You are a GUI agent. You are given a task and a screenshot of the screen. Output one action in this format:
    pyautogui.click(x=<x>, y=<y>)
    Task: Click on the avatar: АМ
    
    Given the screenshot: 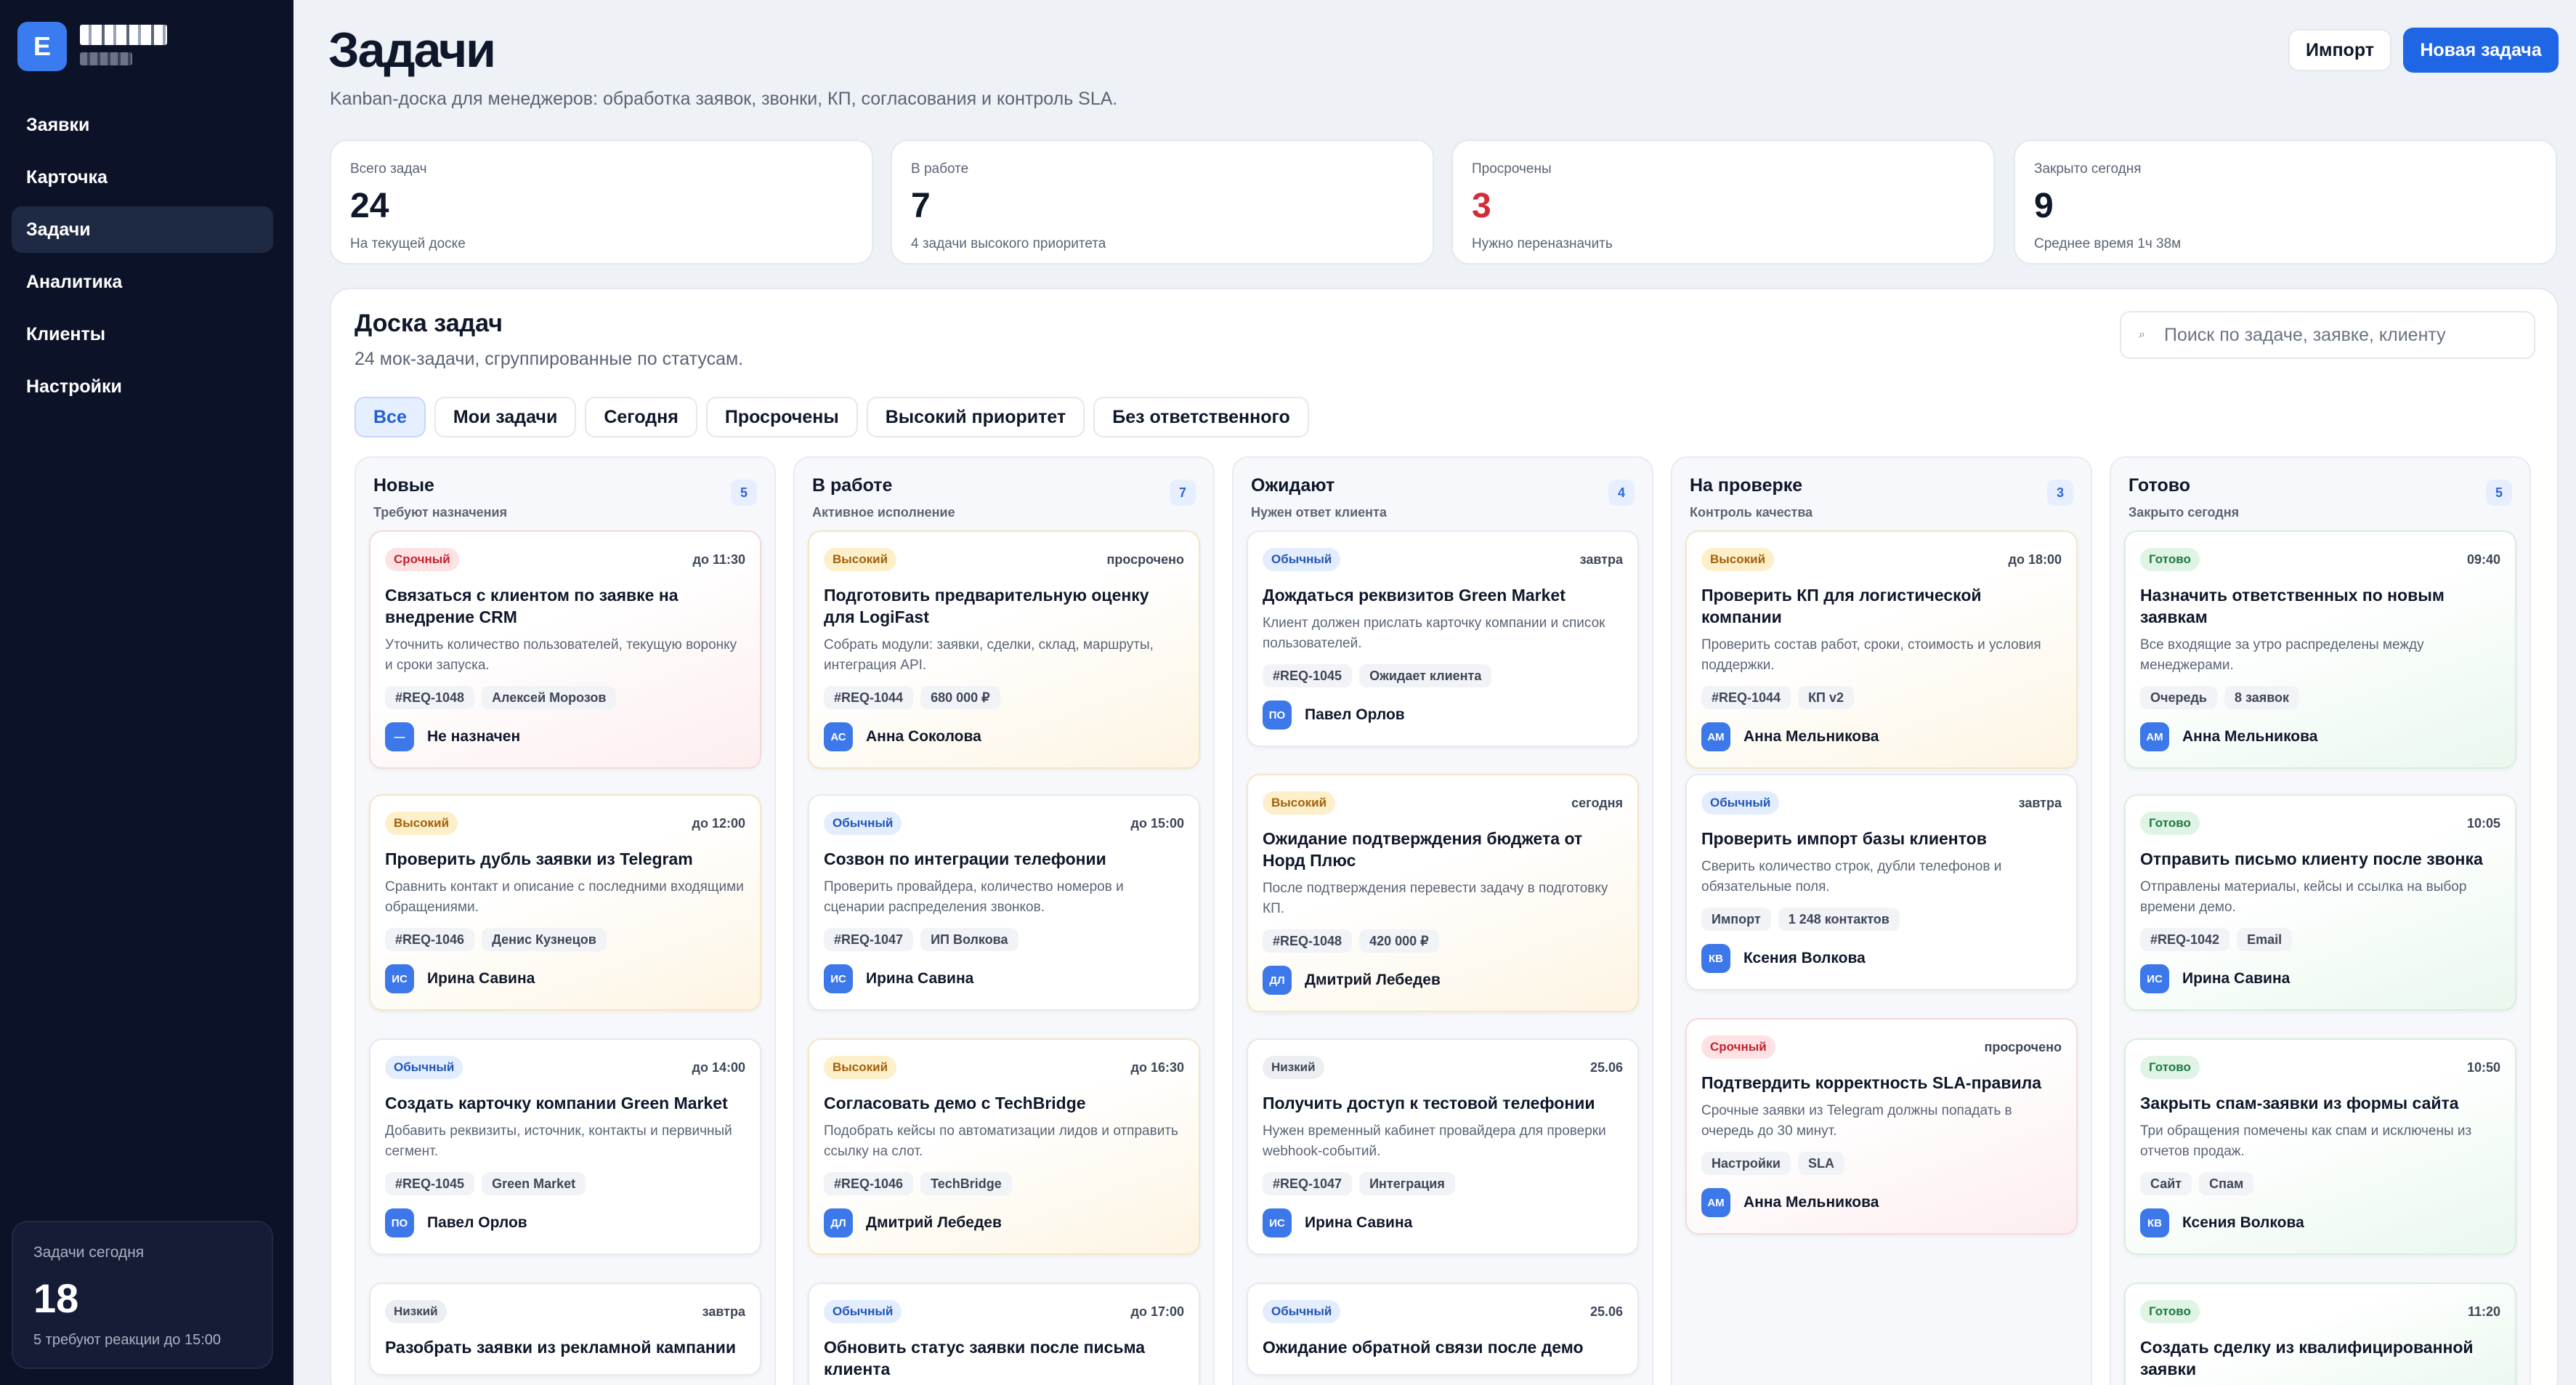 What is the action you would take?
    pyautogui.click(x=1715, y=1202)
    